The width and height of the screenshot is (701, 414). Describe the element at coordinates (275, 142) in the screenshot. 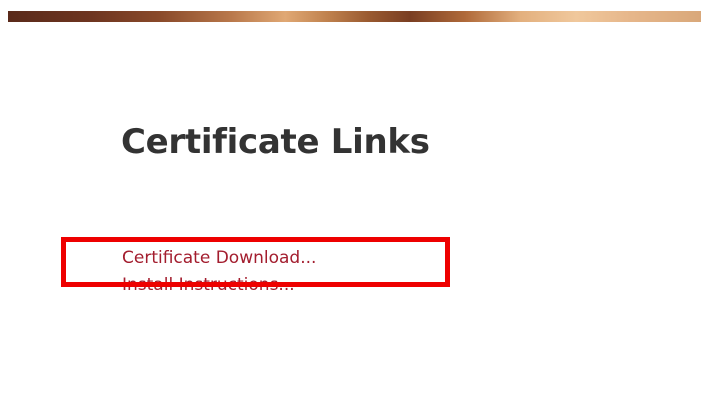

I see `page-title: Certificate Links` at that location.